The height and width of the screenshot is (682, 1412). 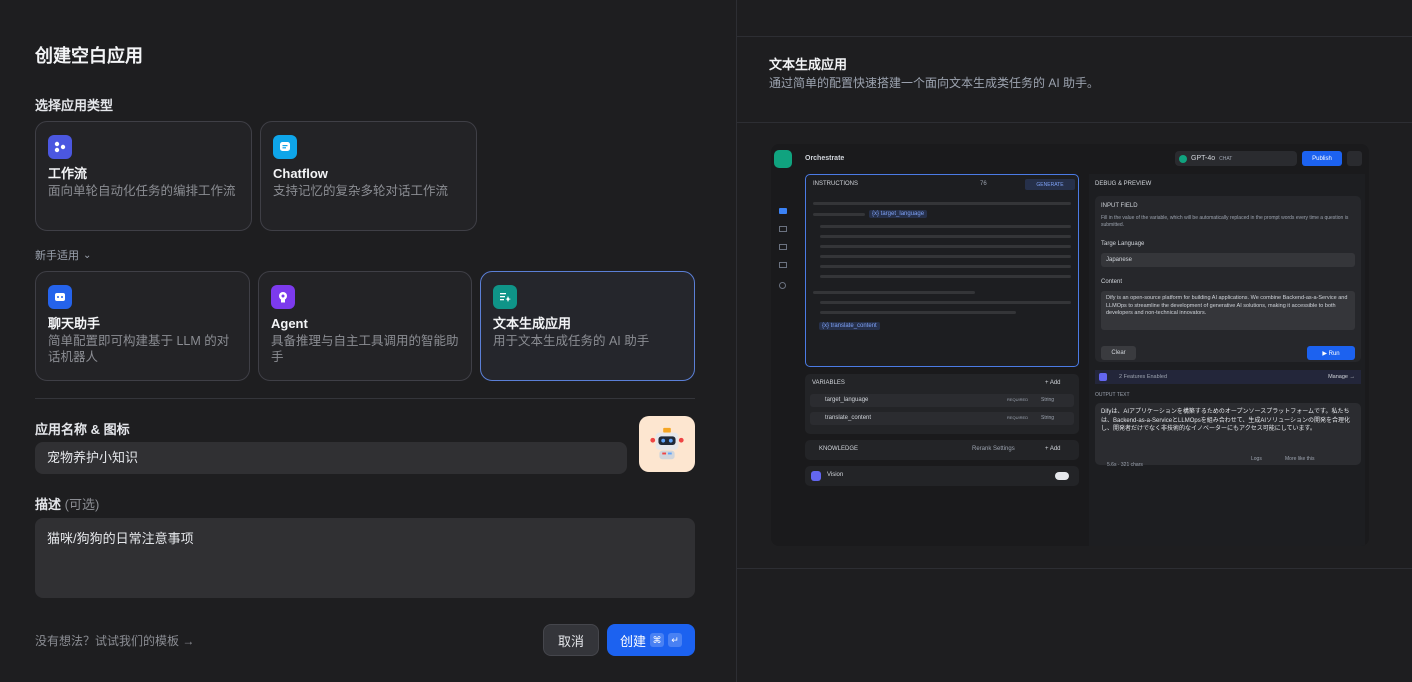 I want to click on knowledge-section: KNOWLEDGE Rerank Settings + Add, so click(x=942, y=450).